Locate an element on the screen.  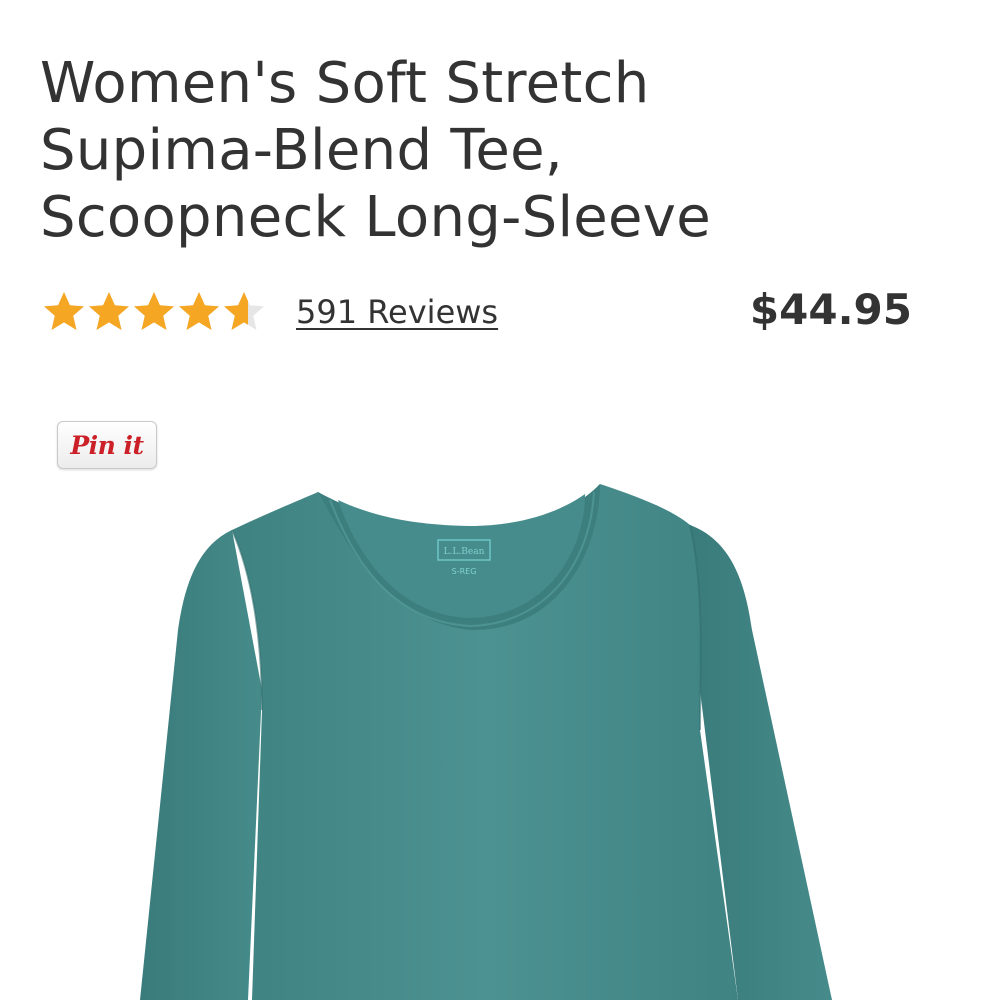
star-rating is located at coordinates (154, 312).